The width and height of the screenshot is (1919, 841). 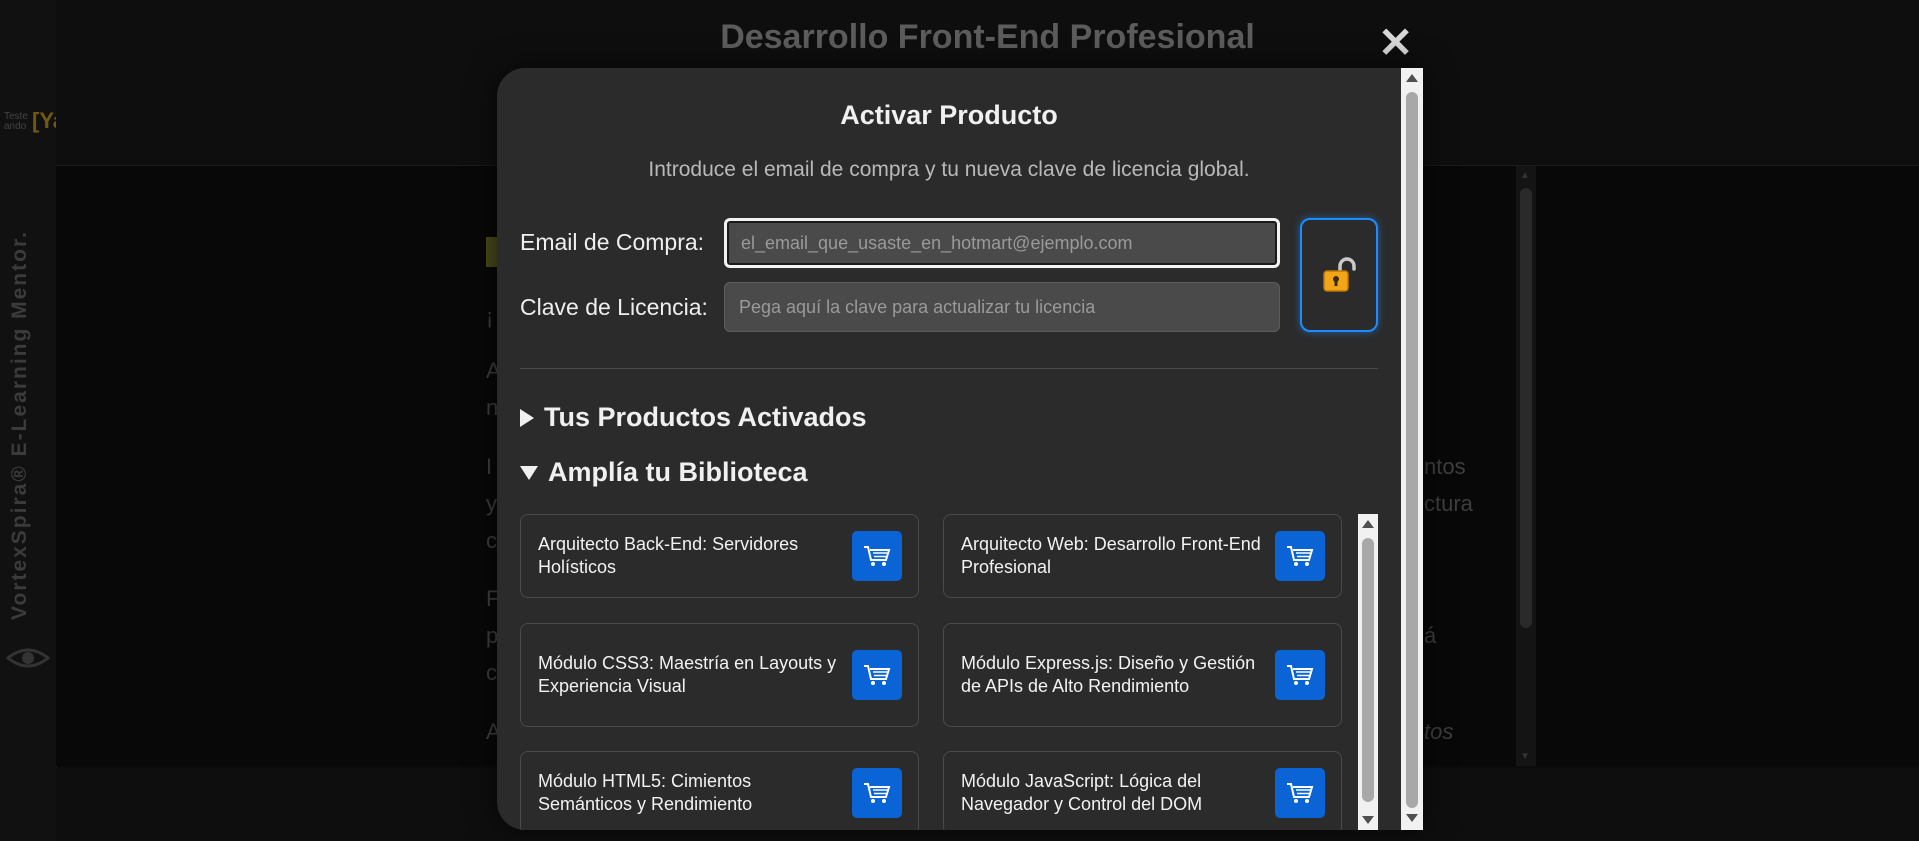 What do you see at coordinates (489, 466) in the screenshot?
I see `bg-text: I` at bounding box center [489, 466].